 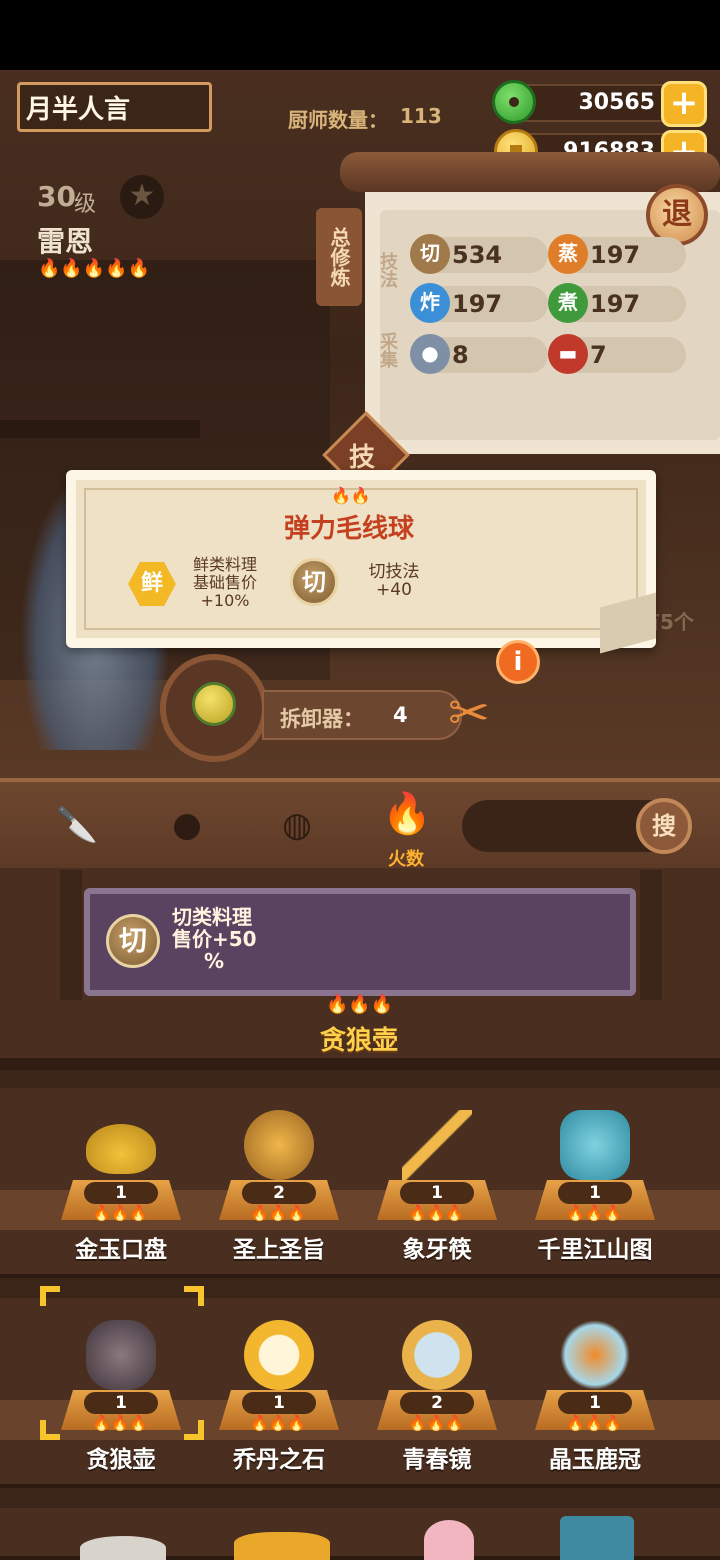 I want to click on detail-line2: 售价+50, so click(x=214, y=939).